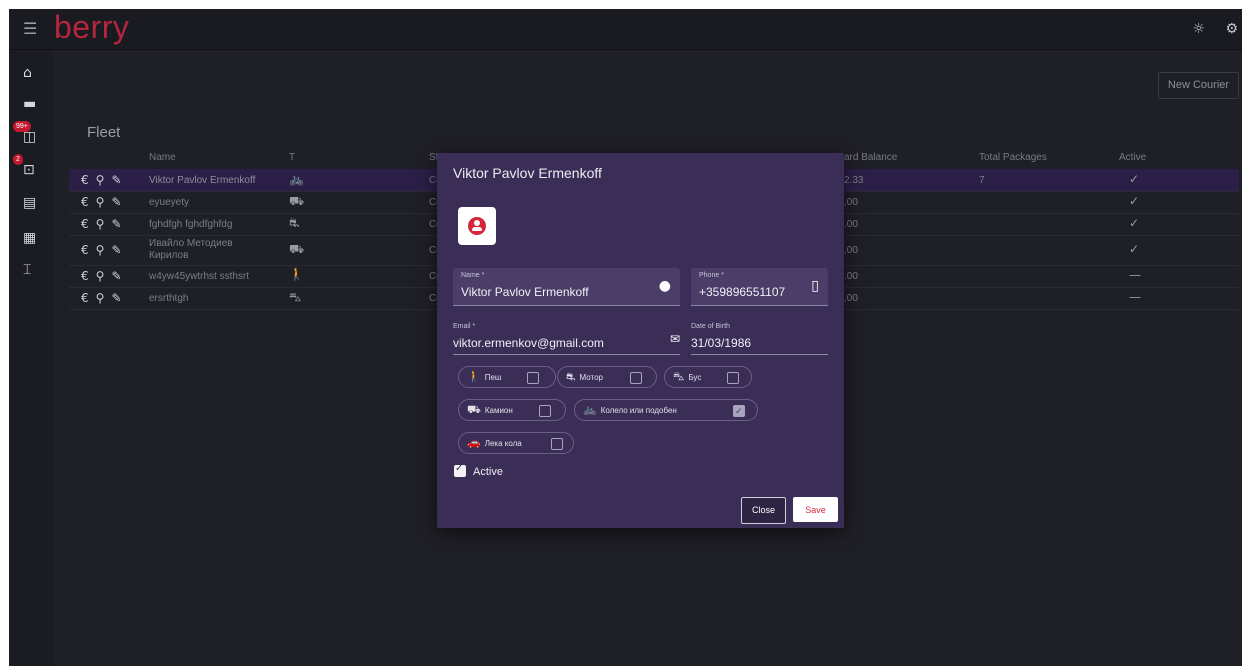  I want to click on inbox-download-icon: ⊡, so click(29, 170).